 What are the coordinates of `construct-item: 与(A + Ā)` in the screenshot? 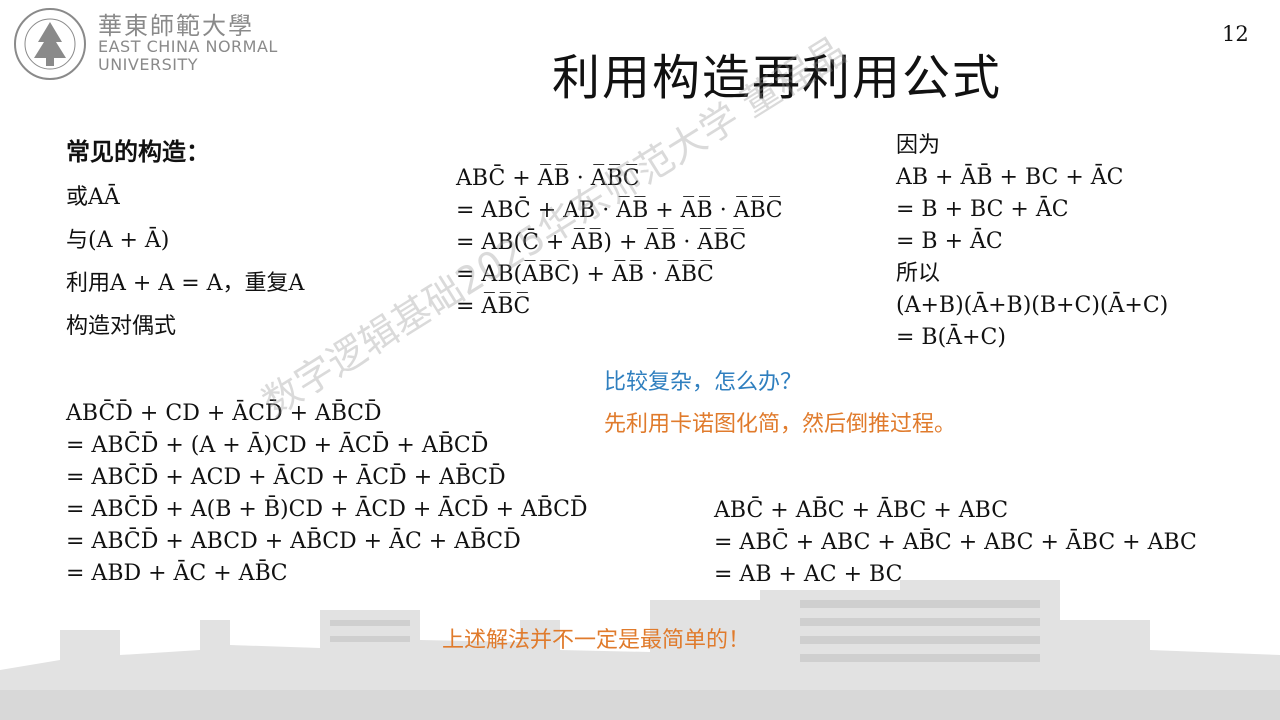 It's located at (118, 240).